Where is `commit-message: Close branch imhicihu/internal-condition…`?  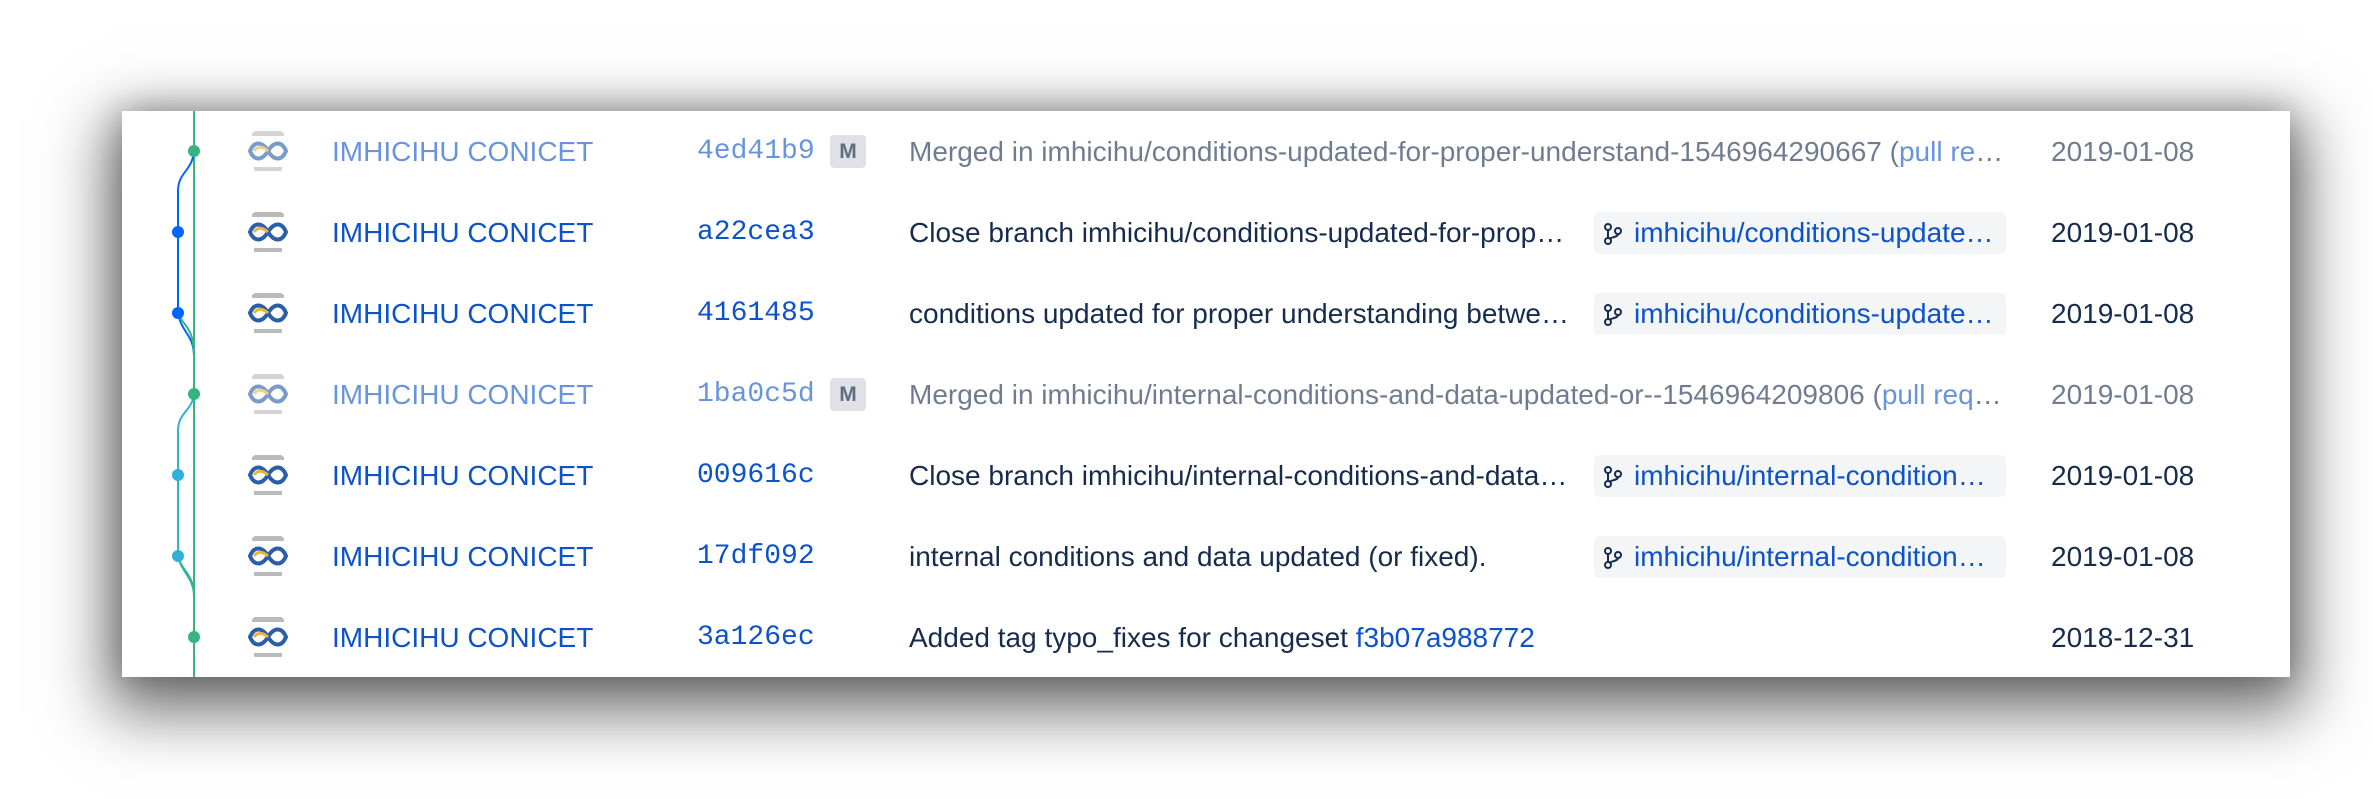
commit-message: Close branch imhicihu/internal-condition… is located at coordinates (1241, 475).